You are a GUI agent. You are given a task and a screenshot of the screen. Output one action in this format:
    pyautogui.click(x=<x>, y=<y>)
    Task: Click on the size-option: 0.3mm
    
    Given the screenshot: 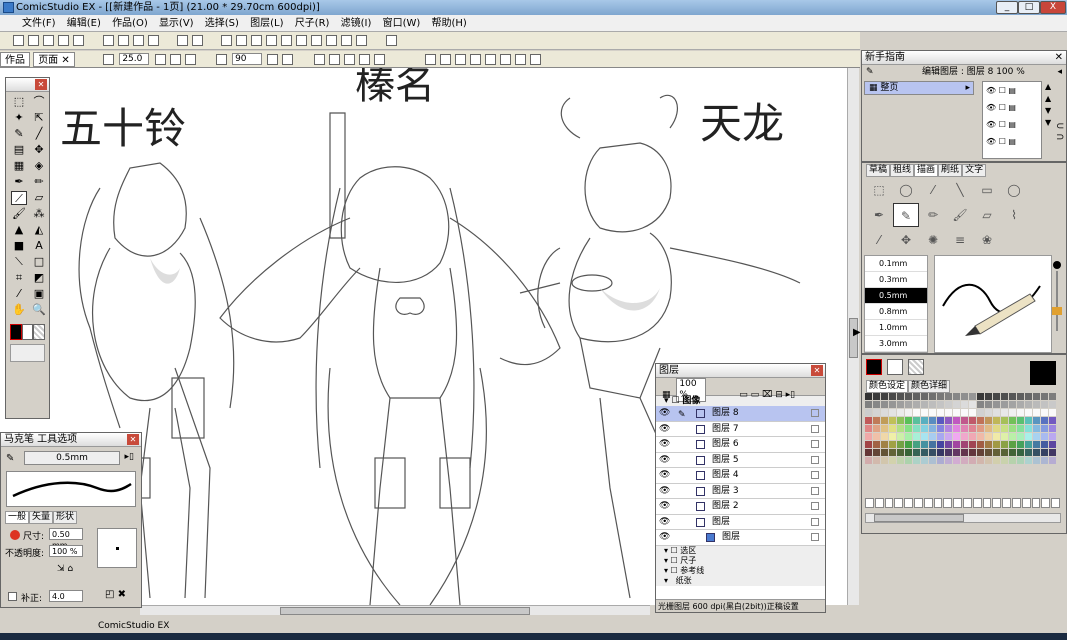 What is the action you would take?
    pyautogui.click(x=896, y=280)
    